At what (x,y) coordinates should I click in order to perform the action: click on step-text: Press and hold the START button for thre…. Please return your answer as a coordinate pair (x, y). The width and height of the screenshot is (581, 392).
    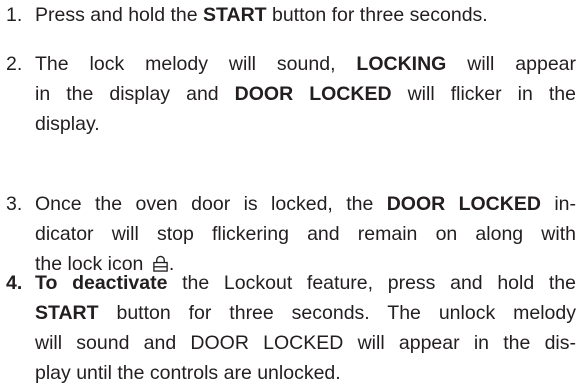
    Looking at the image, I should click on (305, 15).